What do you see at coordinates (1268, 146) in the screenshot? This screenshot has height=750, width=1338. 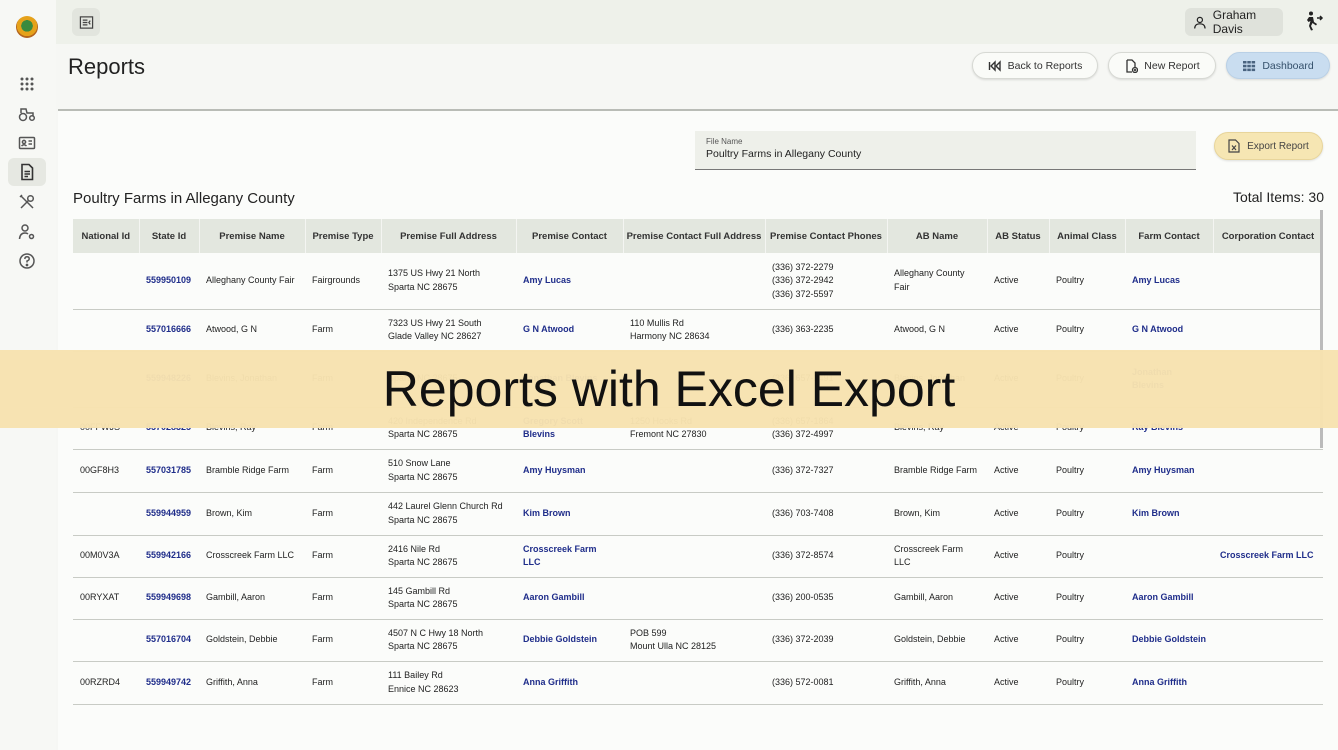 I see `export-report-button: Export Report` at bounding box center [1268, 146].